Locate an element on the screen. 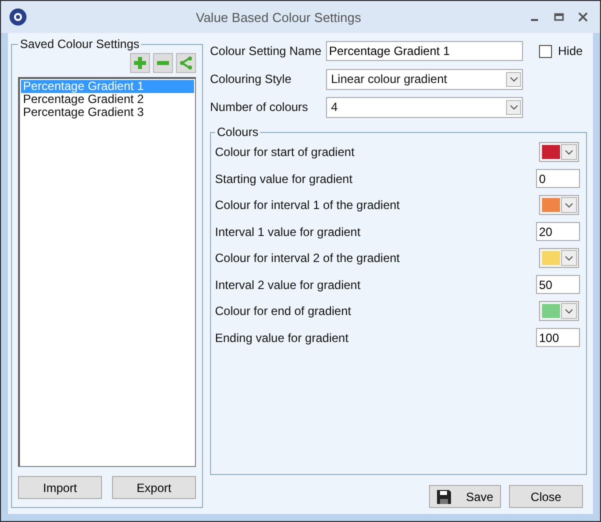  value-field: 20 is located at coordinates (558, 232).